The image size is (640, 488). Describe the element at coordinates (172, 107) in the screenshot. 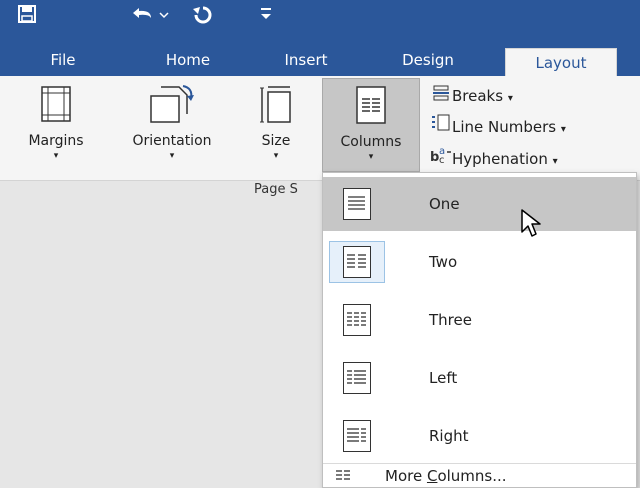

I see `orientation-icon` at that location.